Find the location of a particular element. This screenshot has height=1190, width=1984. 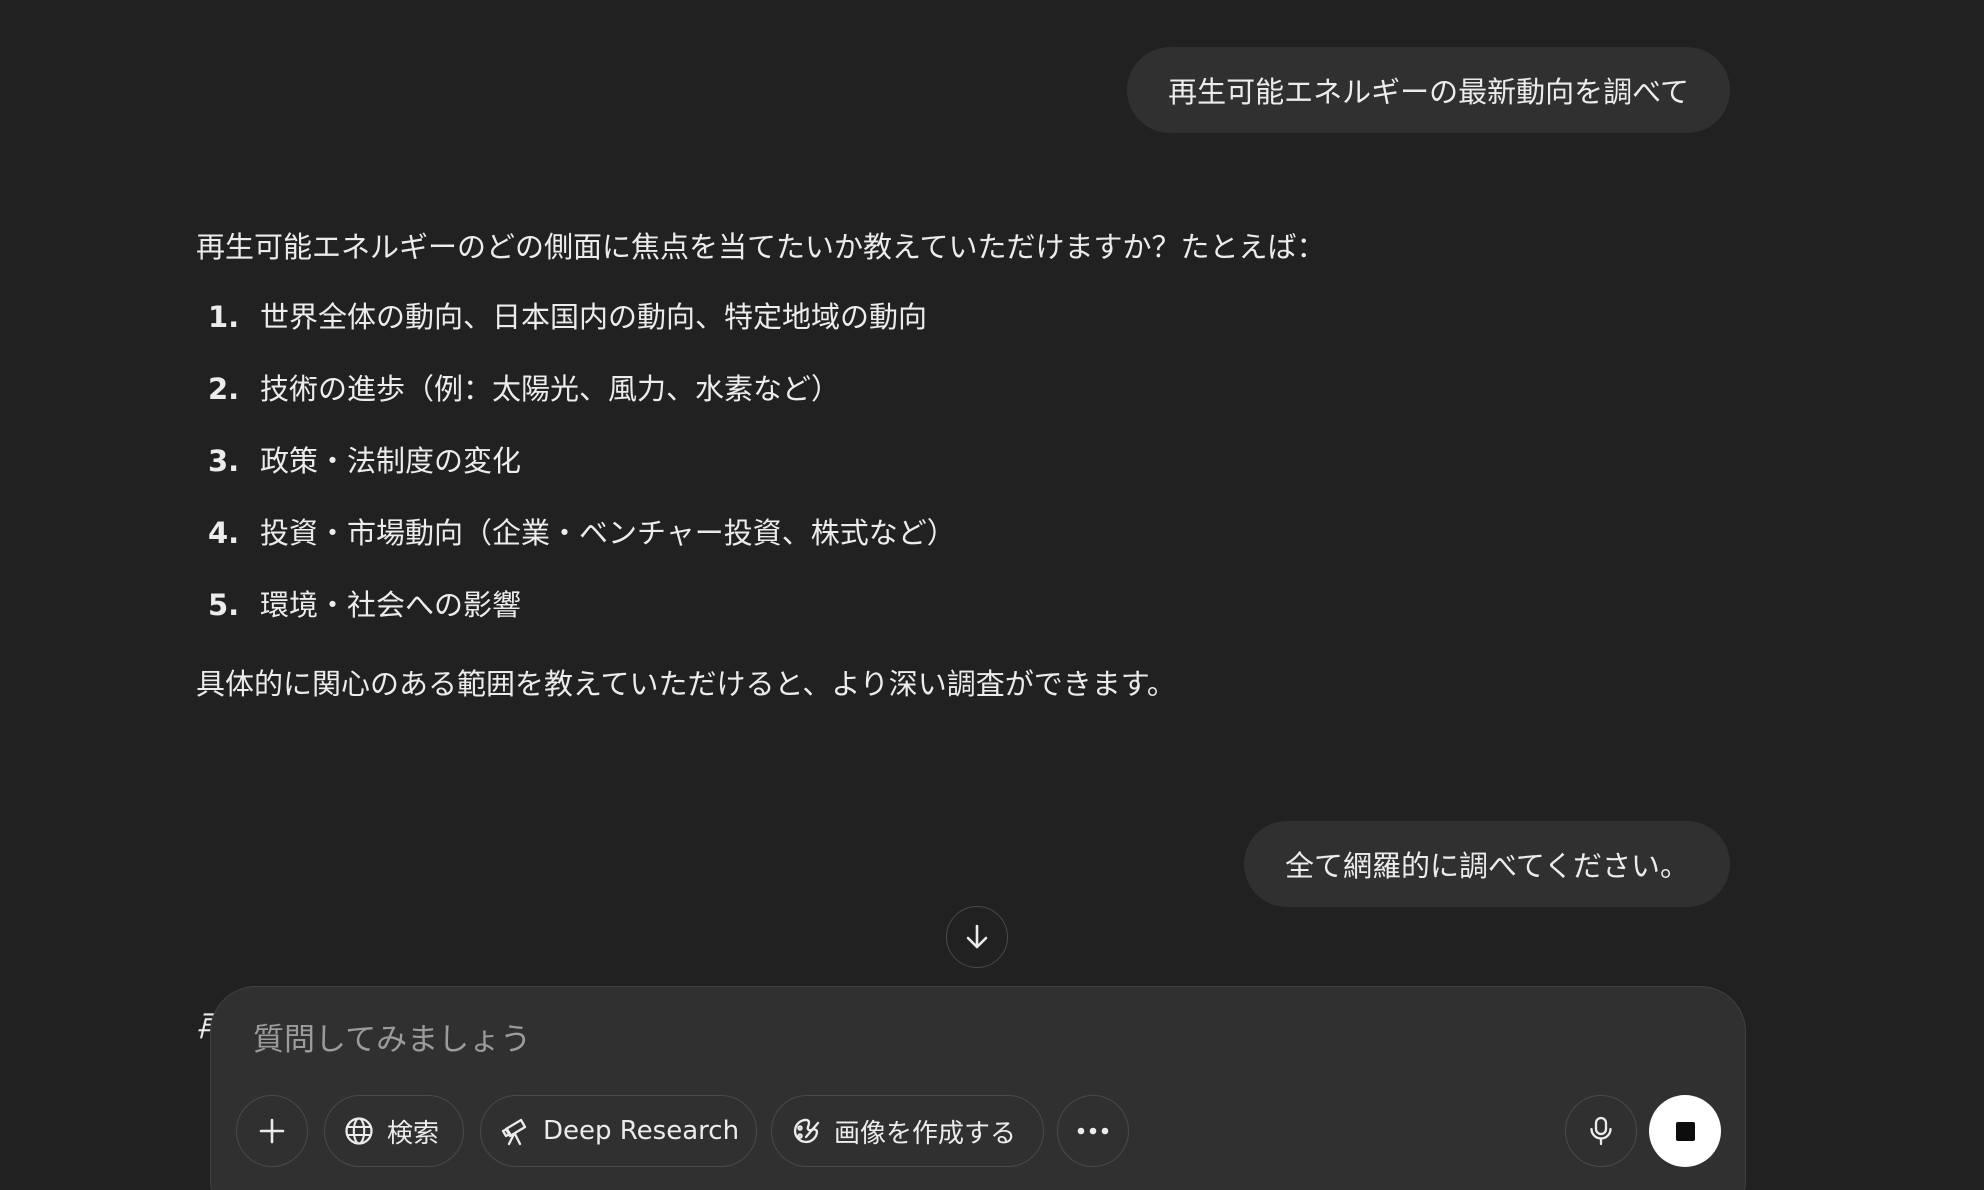

prompt-input is located at coordinates (953, 1040).